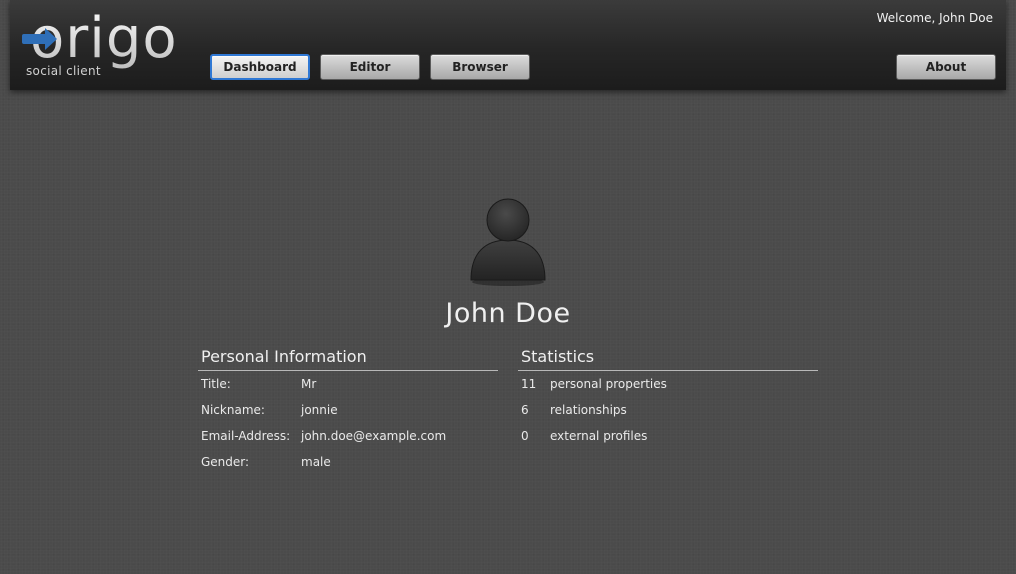 The image size is (1016, 574). What do you see at coordinates (246, 436) in the screenshot?
I see `info-label: Email-Address:` at bounding box center [246, 436].